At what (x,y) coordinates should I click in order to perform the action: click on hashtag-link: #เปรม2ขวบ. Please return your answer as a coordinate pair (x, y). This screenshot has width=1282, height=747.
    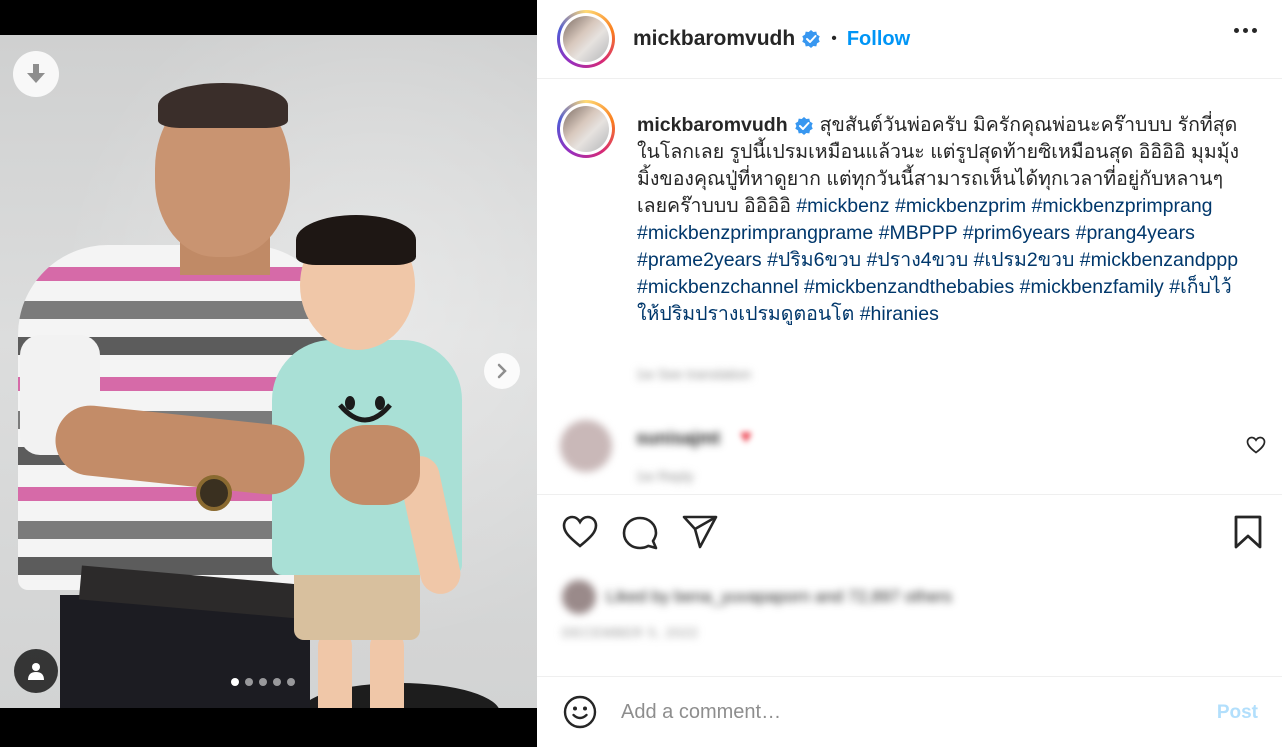
    Looking at the image, I should click on (1024, 260).